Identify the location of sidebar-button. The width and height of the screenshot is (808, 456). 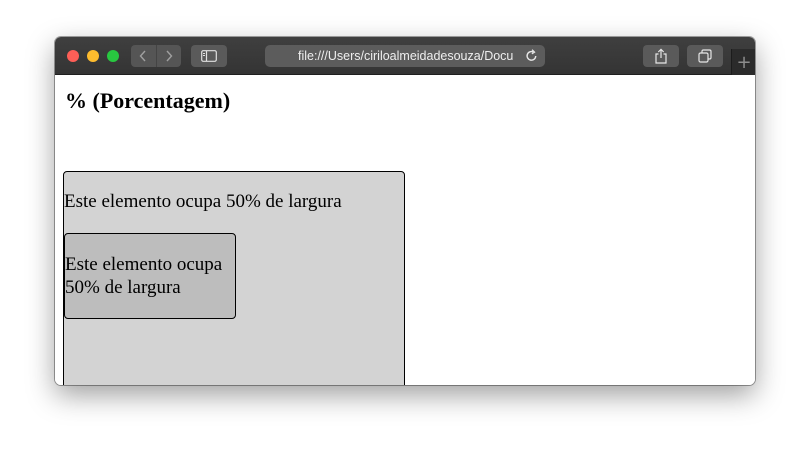
(209, 56).